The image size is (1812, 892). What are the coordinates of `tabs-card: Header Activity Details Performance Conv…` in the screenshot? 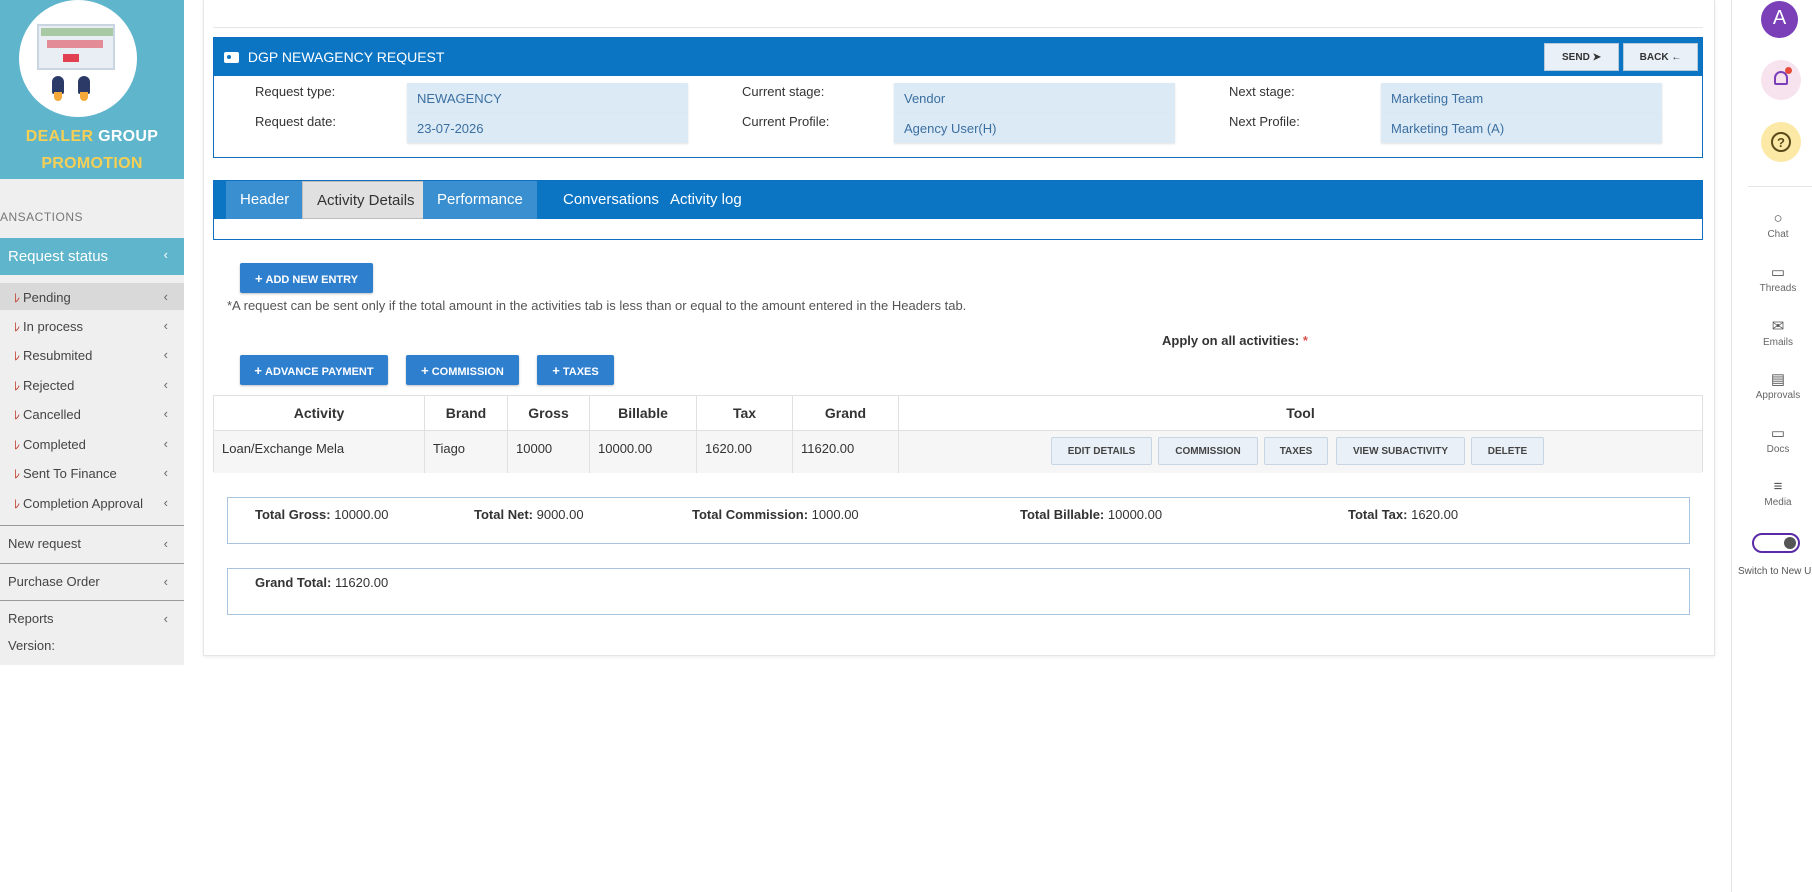 It's located at (958, 210).